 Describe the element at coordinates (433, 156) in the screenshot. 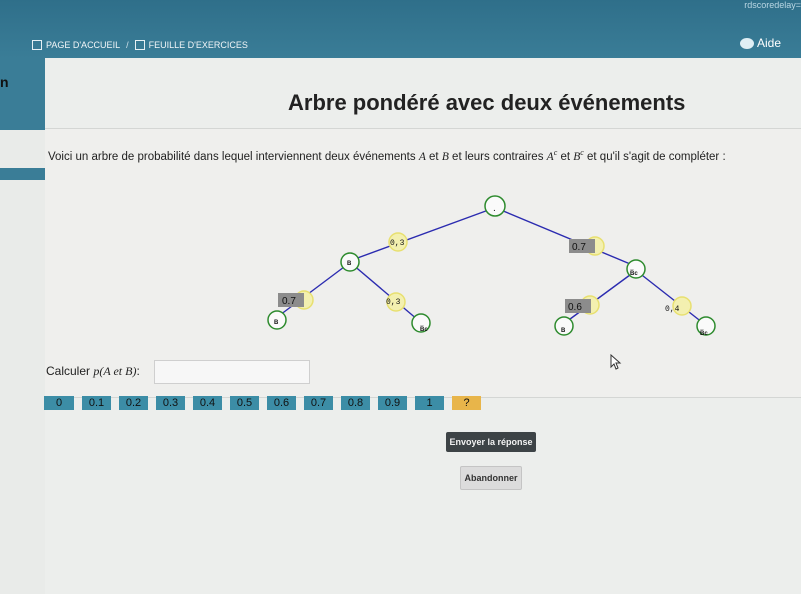

I see `intro-and-1: et` at that location.